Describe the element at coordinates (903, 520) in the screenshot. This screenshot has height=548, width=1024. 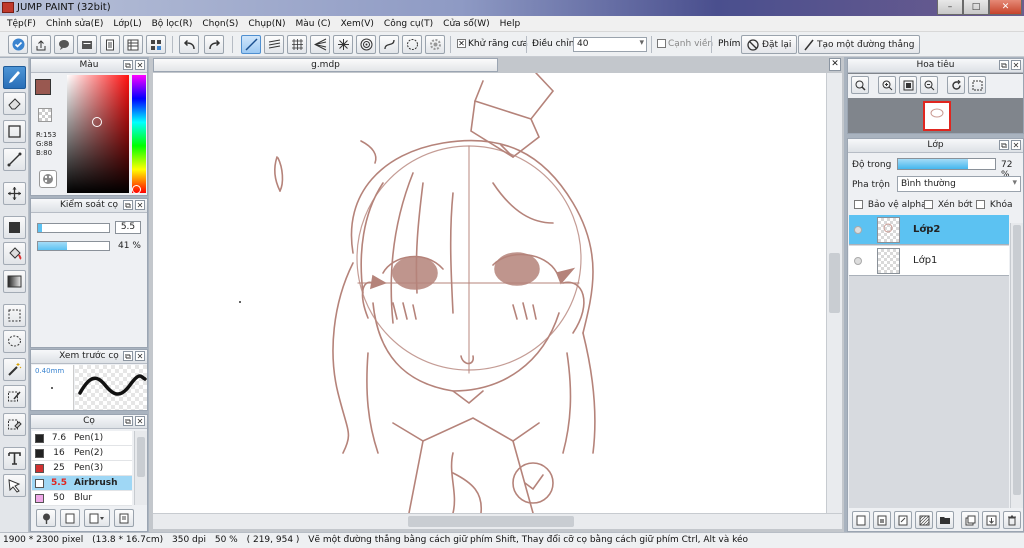
I see `new-halftone-layer-button` at that location.